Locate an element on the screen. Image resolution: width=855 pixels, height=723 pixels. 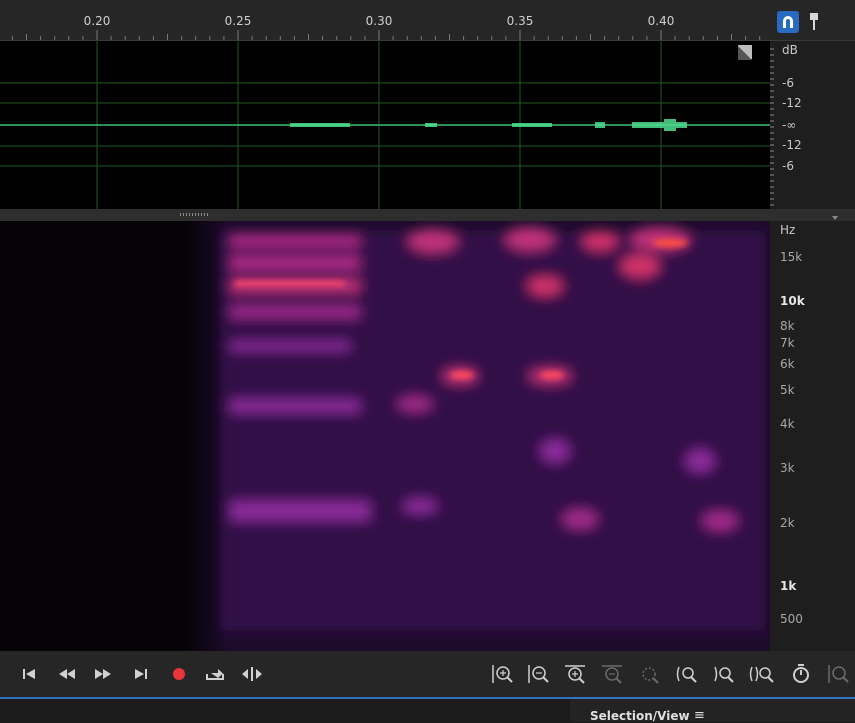
panel-splitter is located at coordinates (385, 215).